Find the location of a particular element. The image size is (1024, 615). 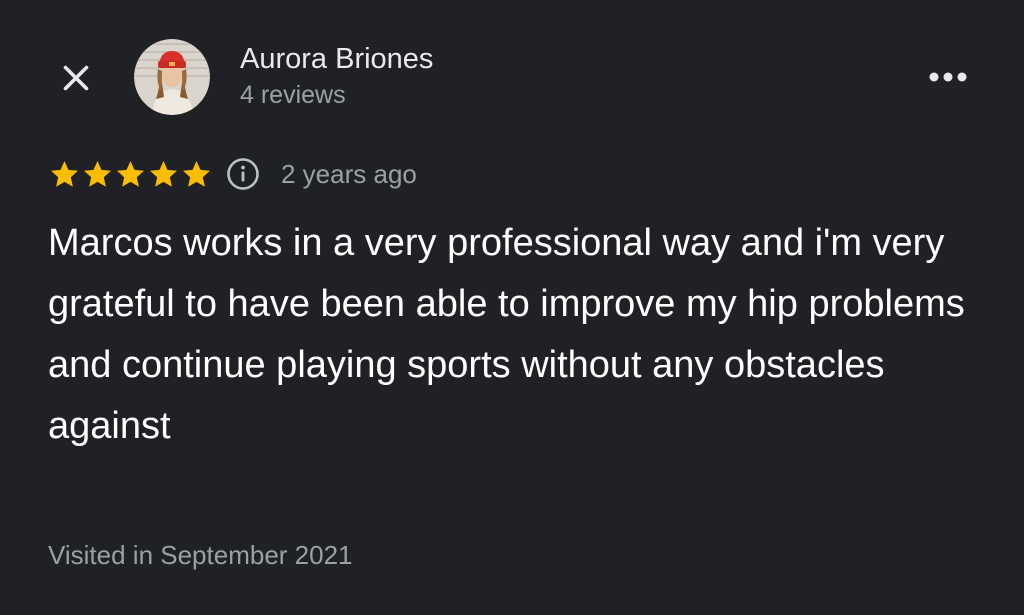

more-options-button is located at coordinates (948, 77).